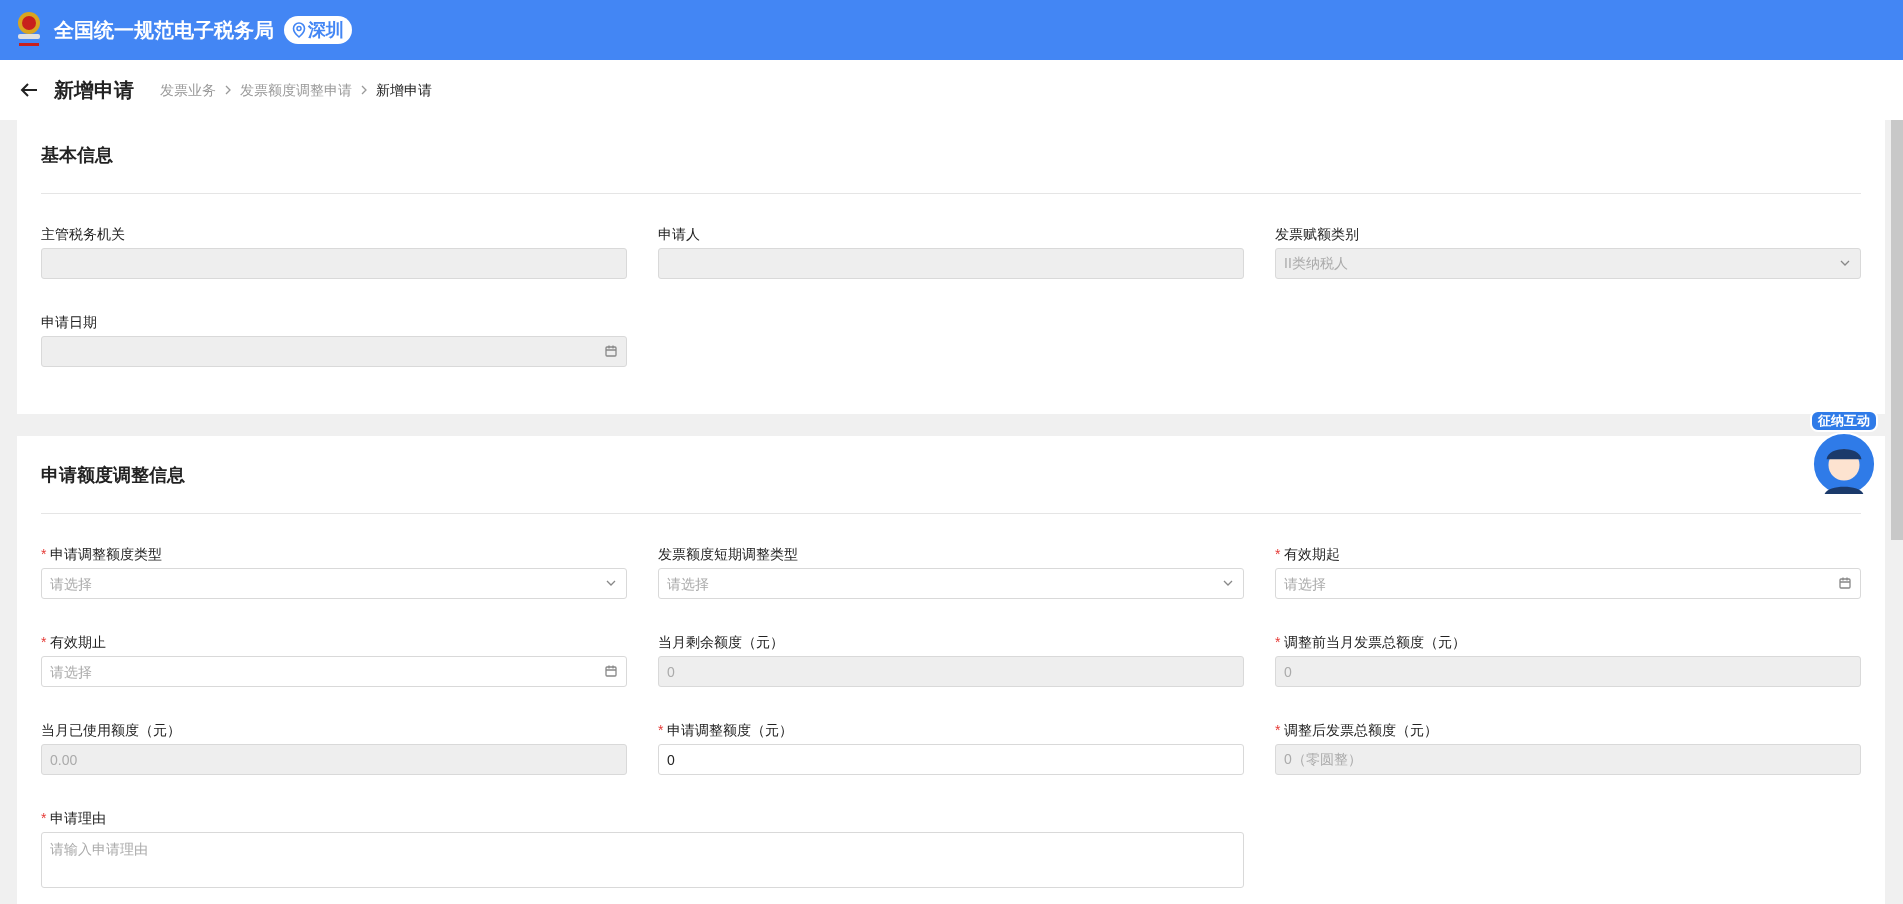  I want to click on back-arrow-icon, so click(29, 90).